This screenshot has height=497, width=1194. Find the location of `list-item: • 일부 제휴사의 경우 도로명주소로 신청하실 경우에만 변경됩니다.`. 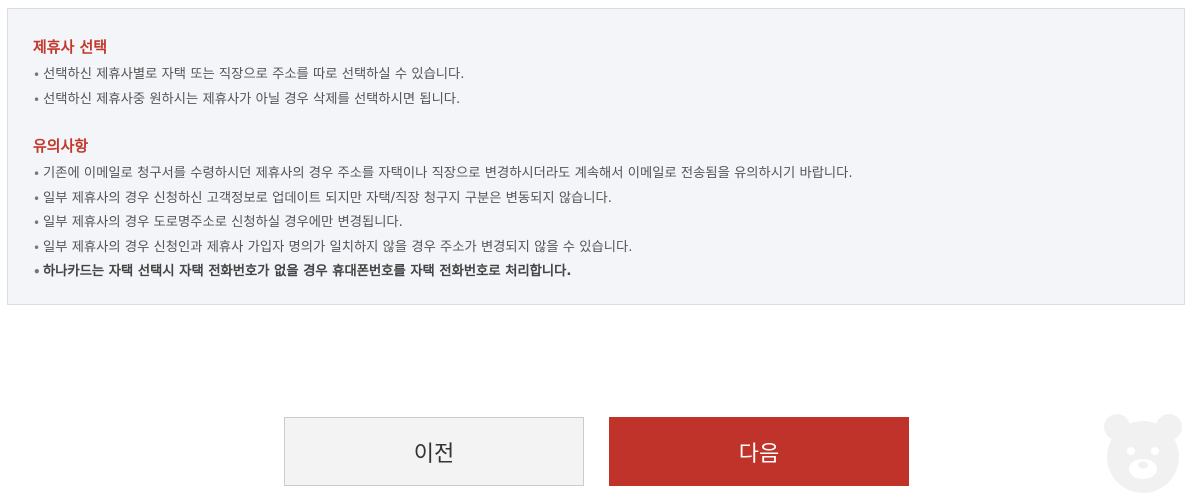

list-item: • 일부 제휴사의 경우 도로명주소로 신청하실 경우에만 변경됩니다. is located at coordinates (608, 223).